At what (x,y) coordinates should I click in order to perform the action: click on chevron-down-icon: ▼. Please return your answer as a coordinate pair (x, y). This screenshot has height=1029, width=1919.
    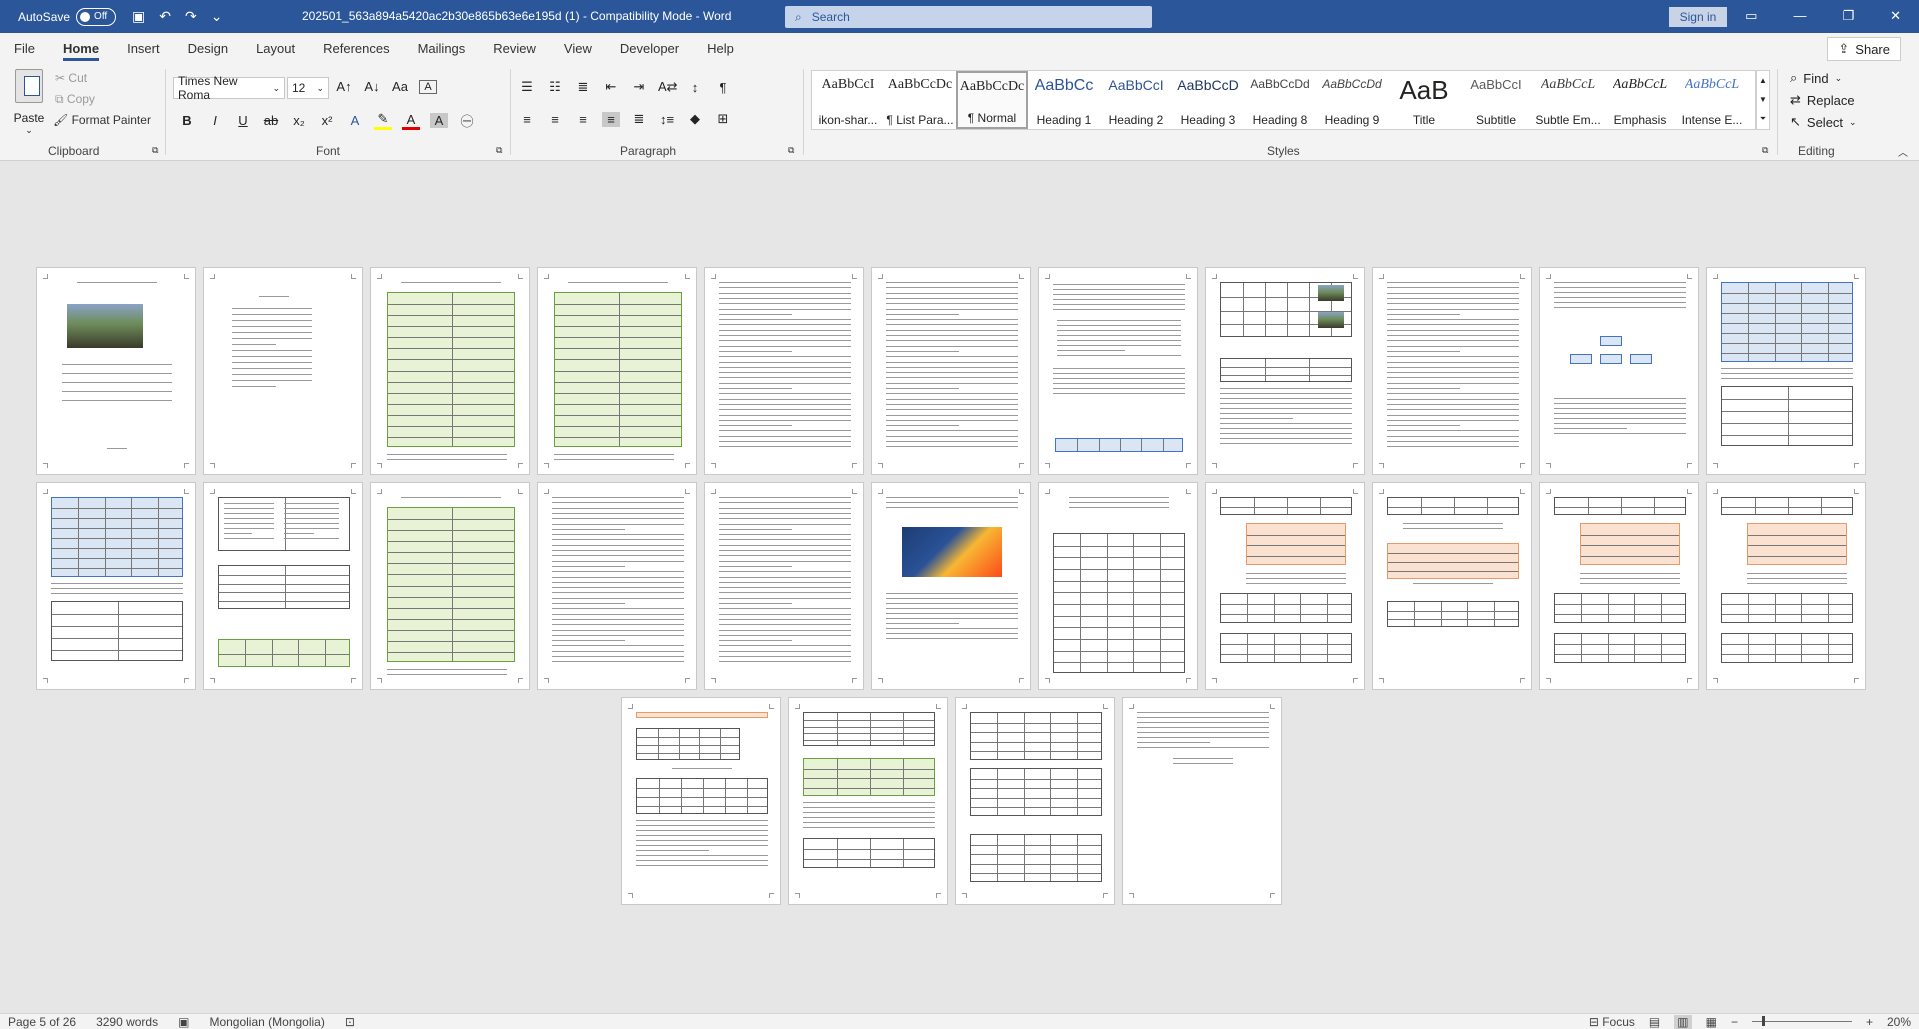
    Looking at the image, I should click on (1763, 99).